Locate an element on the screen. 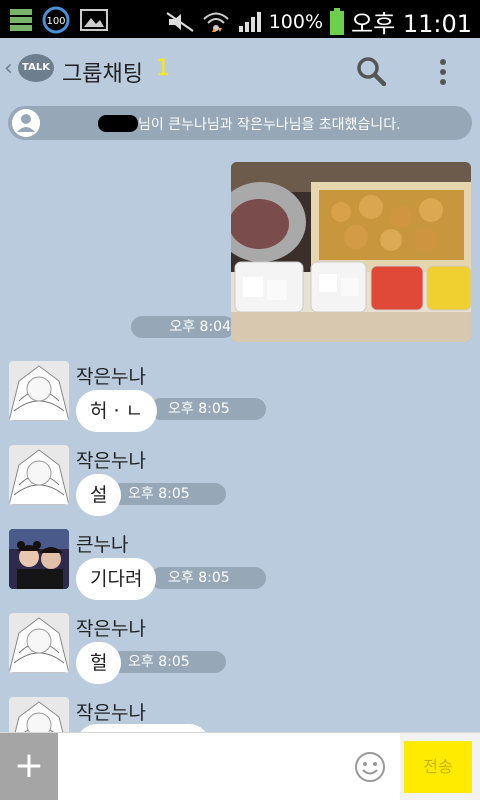  wifi-icon is located at coordinates (216, 22).